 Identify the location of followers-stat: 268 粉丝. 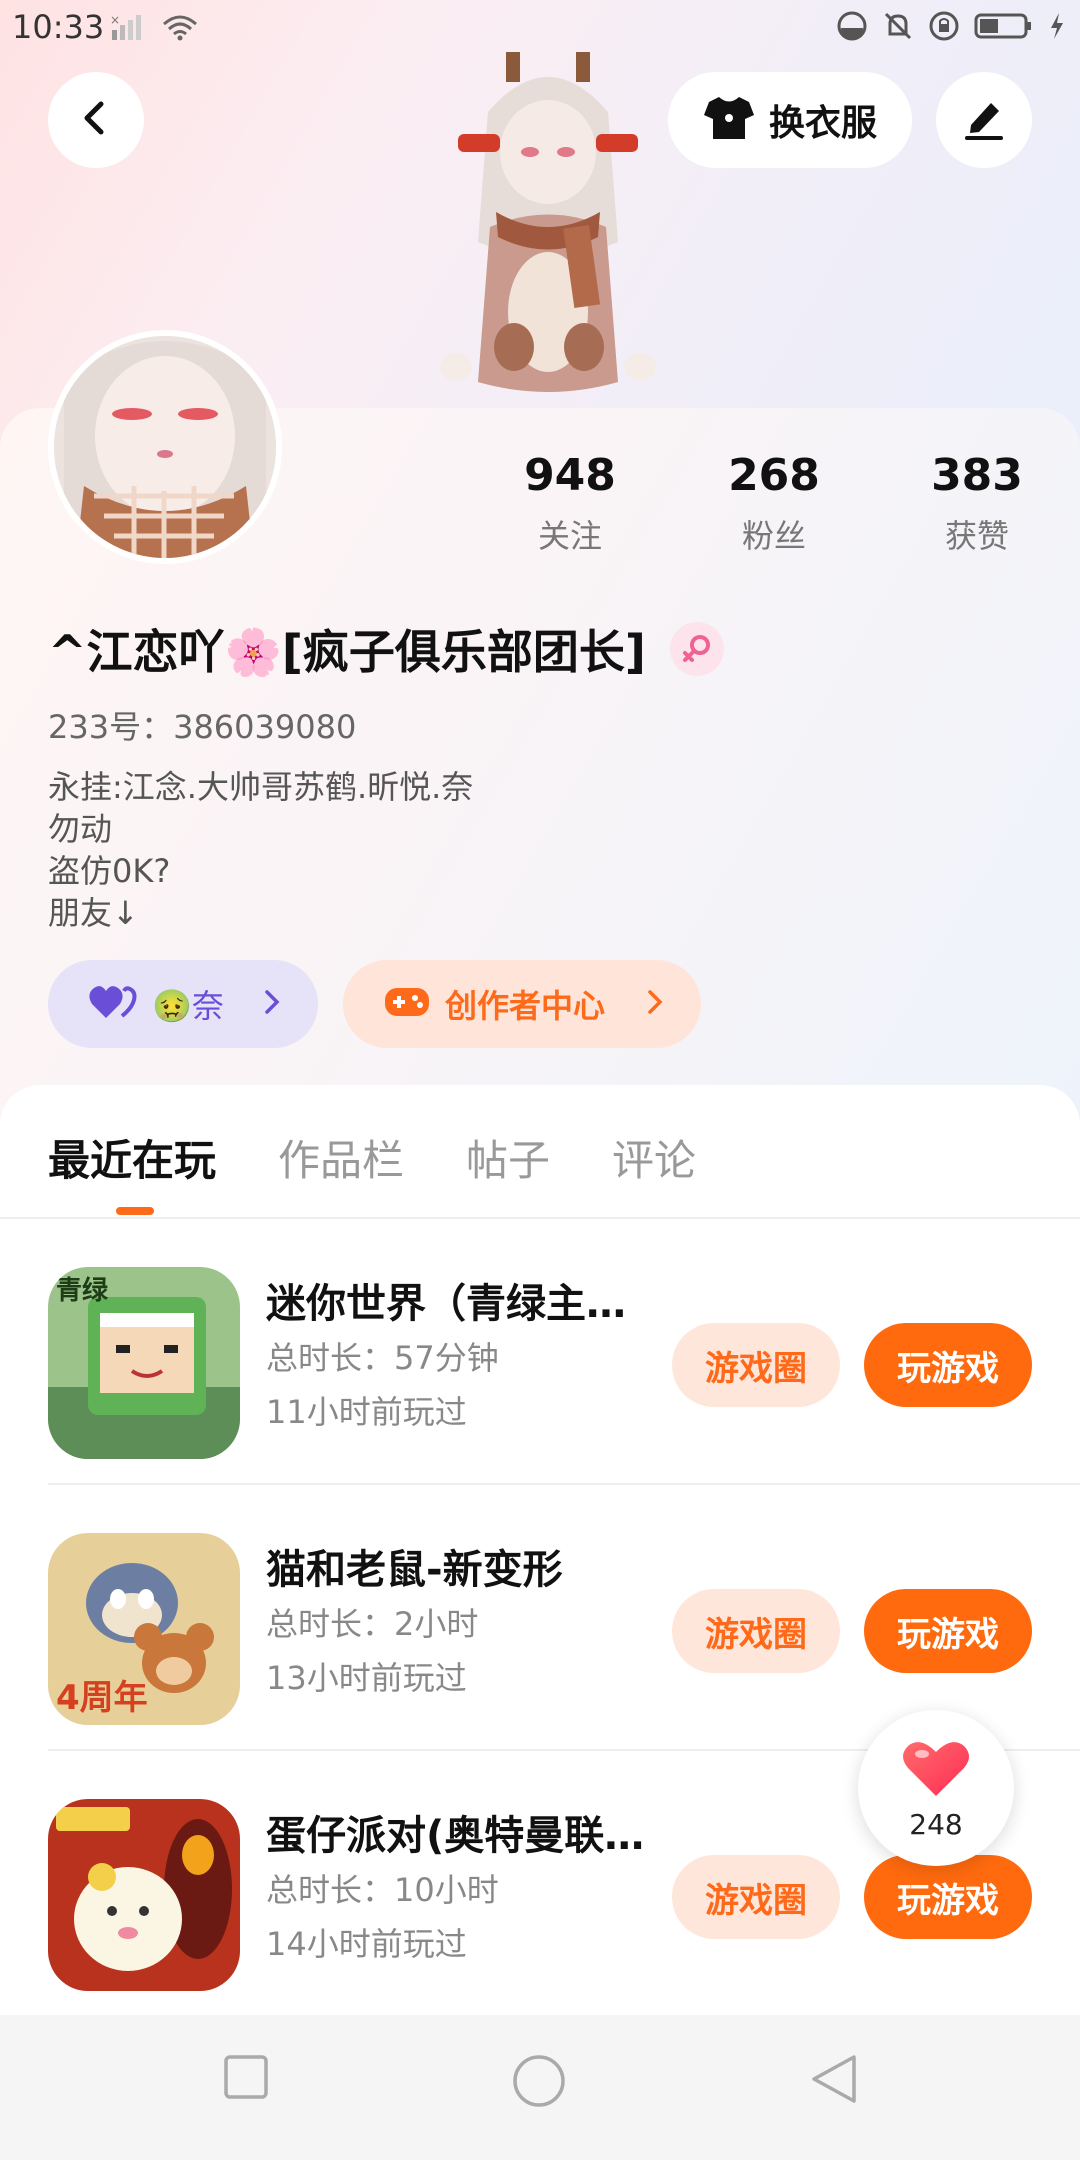
(774, 503).